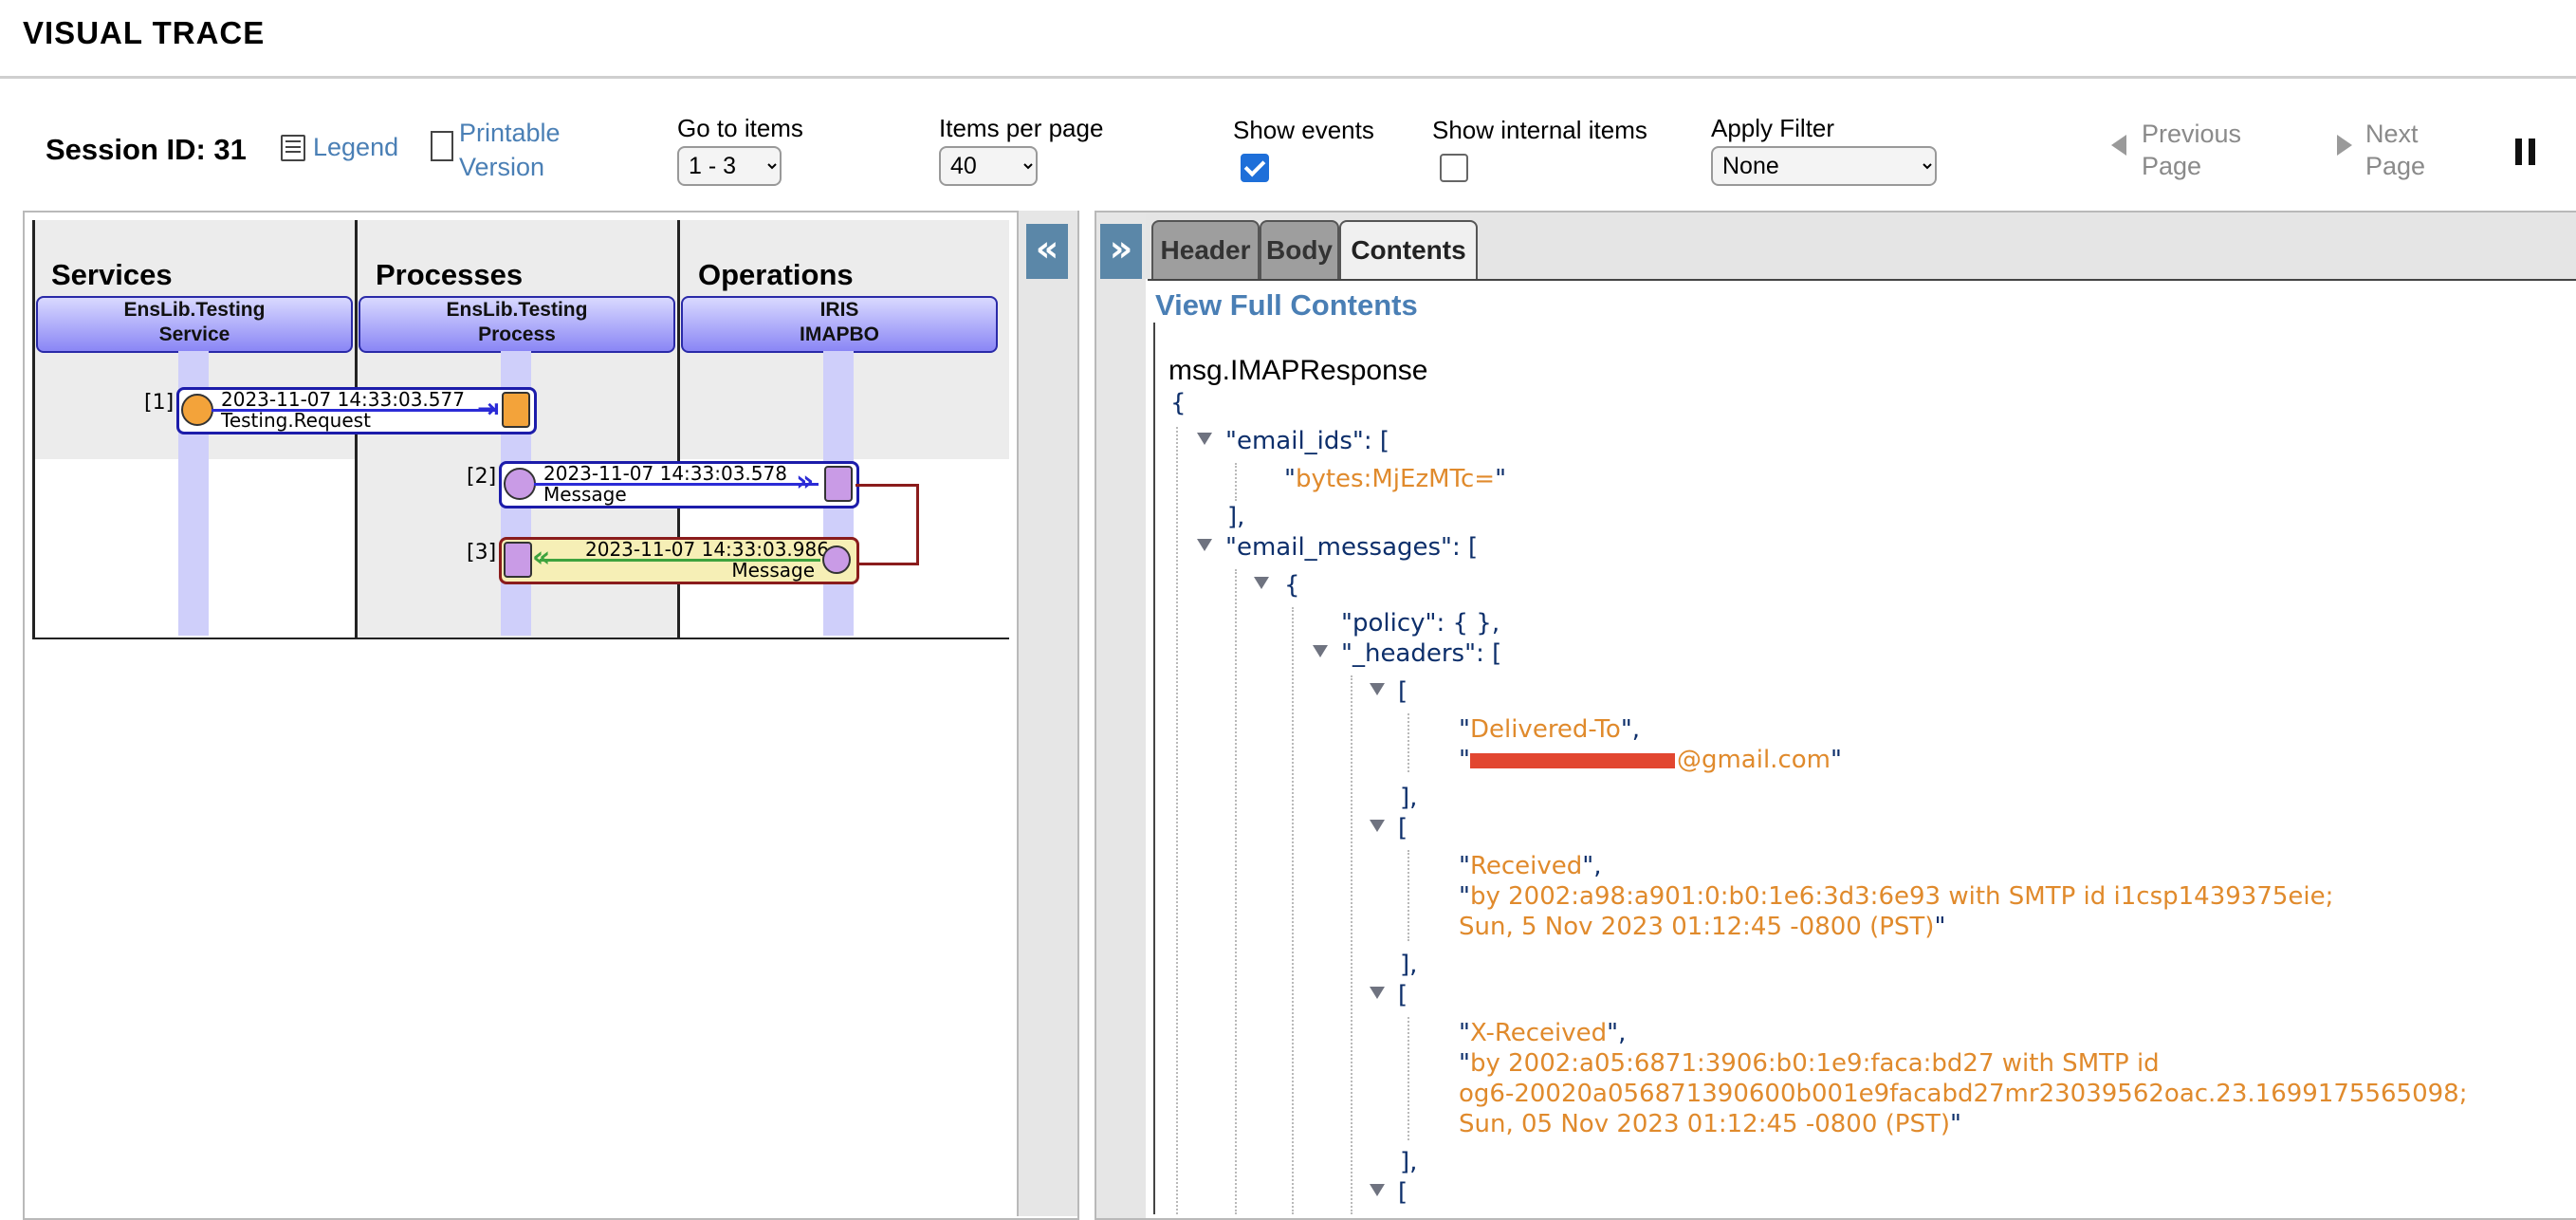 The image size is (2576, 1220). Describe the element at coordinates (1572, 760) in the screenshot. I see `redaction-mark` at that location.